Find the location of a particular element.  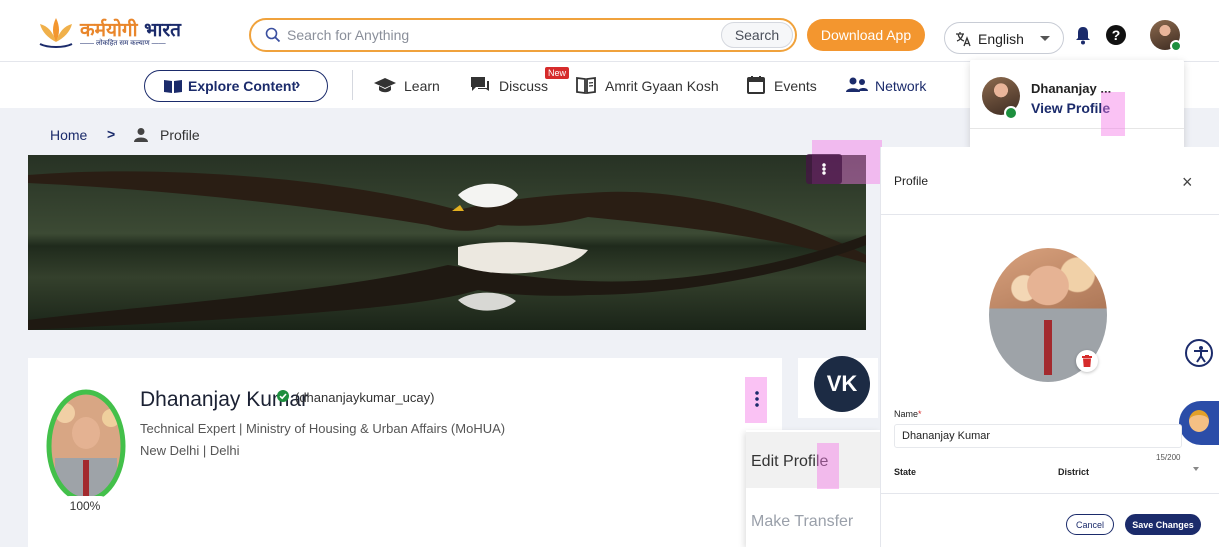

profile-completion-percent: 100% is located at coordinates (85, 506).